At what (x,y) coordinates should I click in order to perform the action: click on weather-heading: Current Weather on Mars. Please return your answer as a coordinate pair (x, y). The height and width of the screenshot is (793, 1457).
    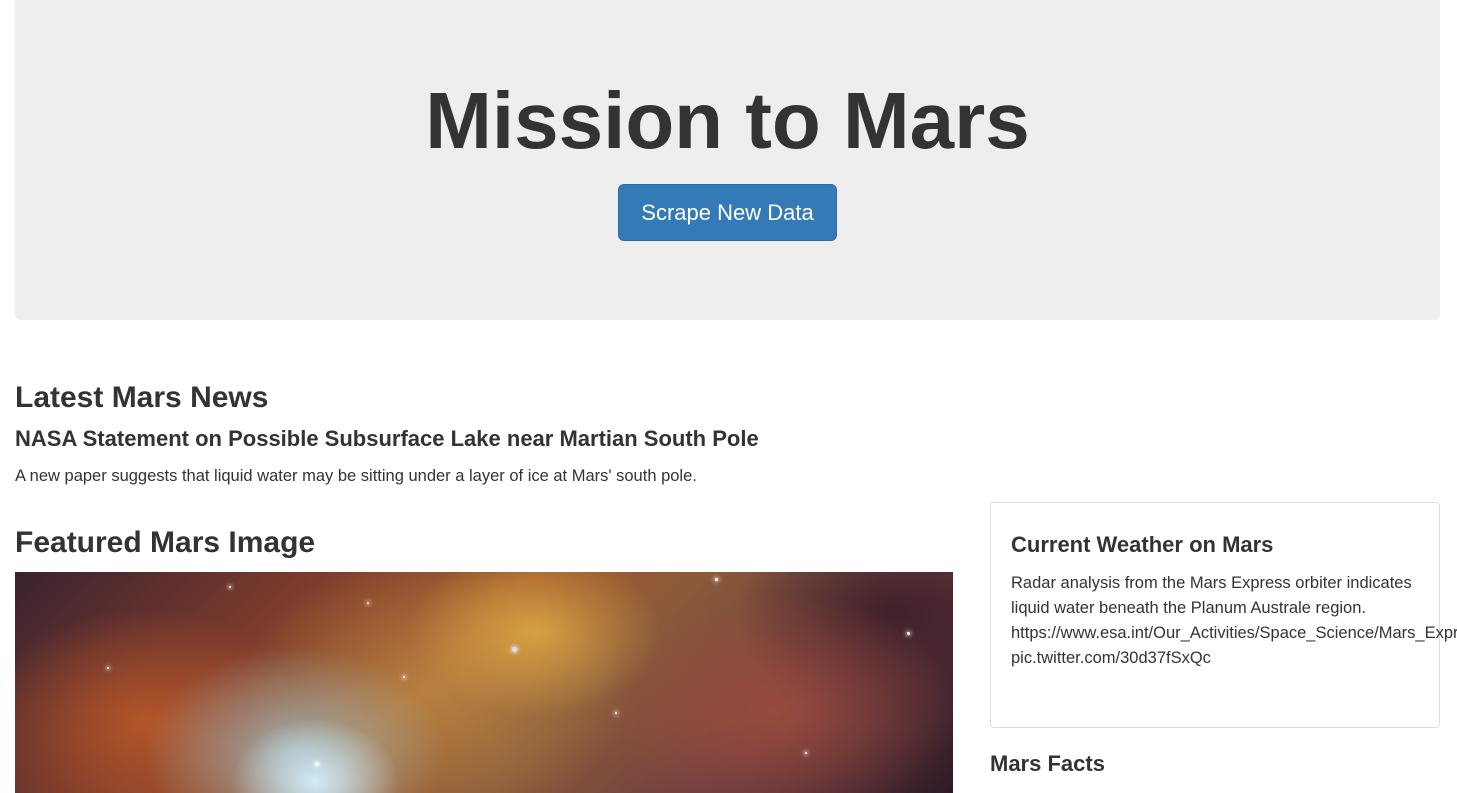
    Looking at the image, I should click on (1142, 544).